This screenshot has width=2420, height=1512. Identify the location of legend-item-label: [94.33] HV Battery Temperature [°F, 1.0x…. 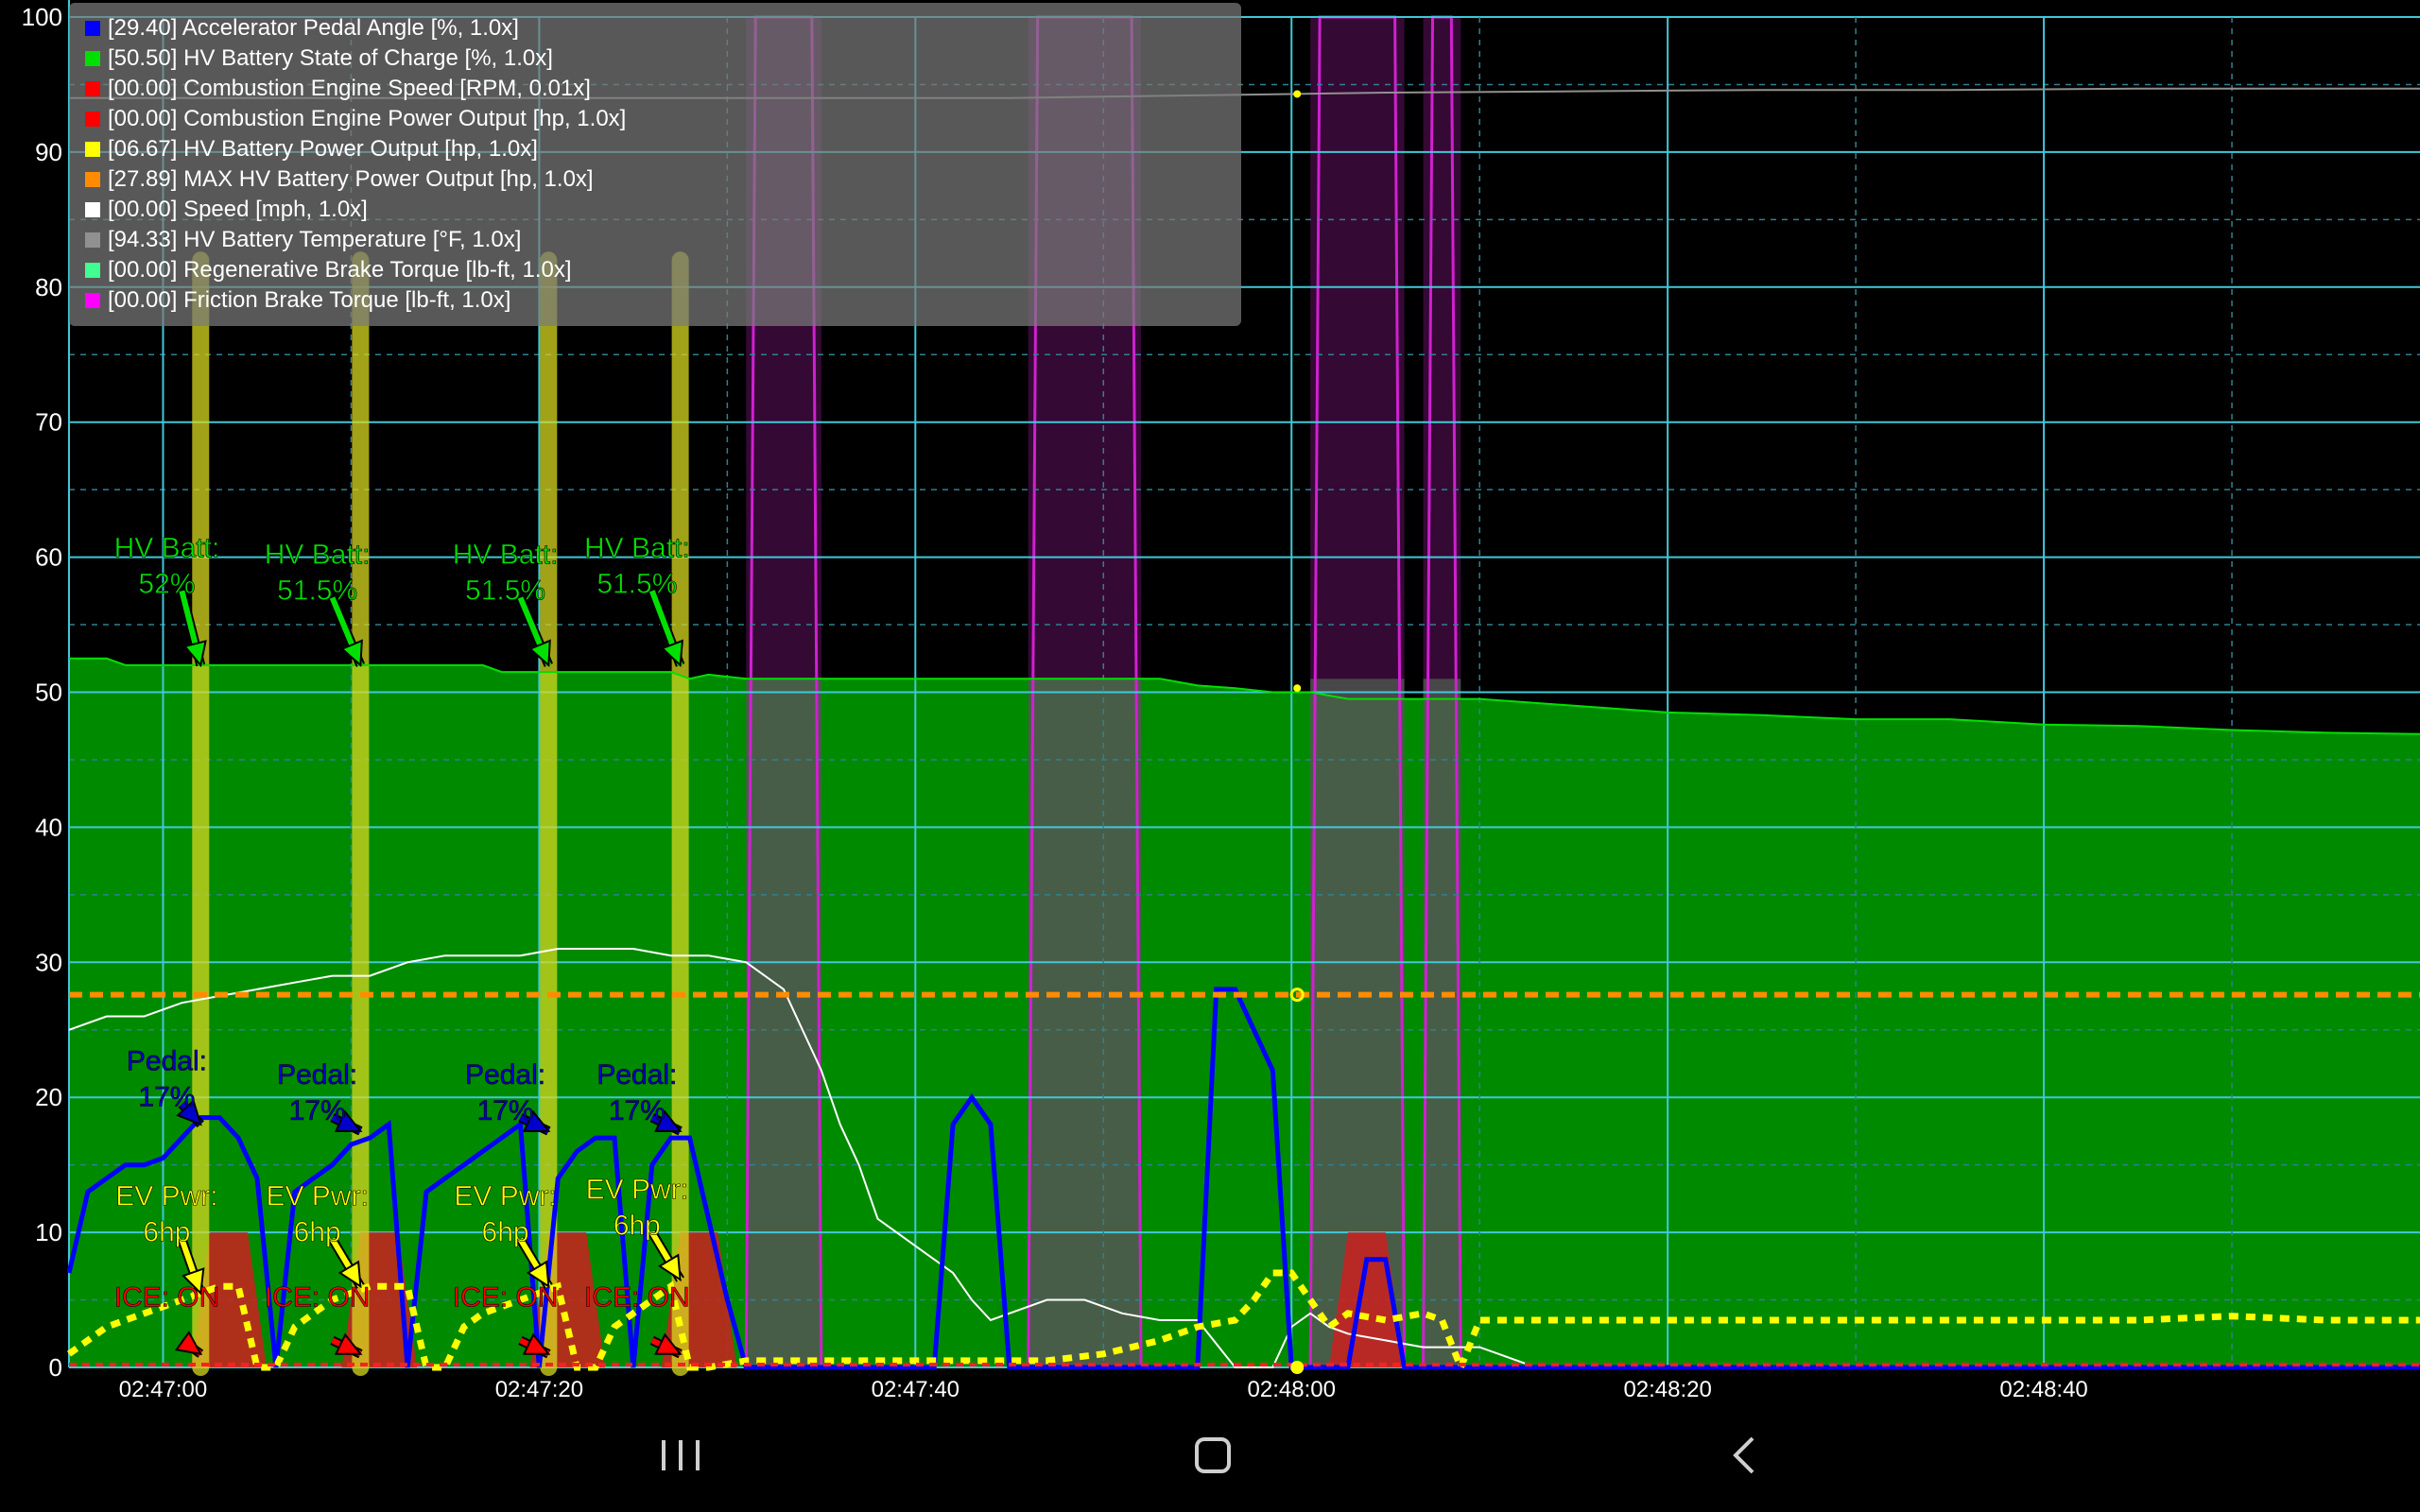
(314, 239).